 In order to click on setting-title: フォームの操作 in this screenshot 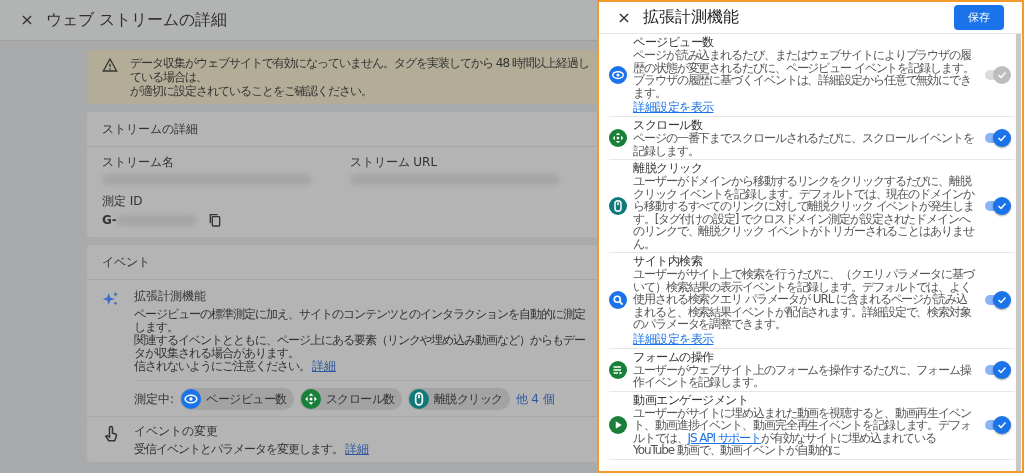, I will do `click(673, 357)`.